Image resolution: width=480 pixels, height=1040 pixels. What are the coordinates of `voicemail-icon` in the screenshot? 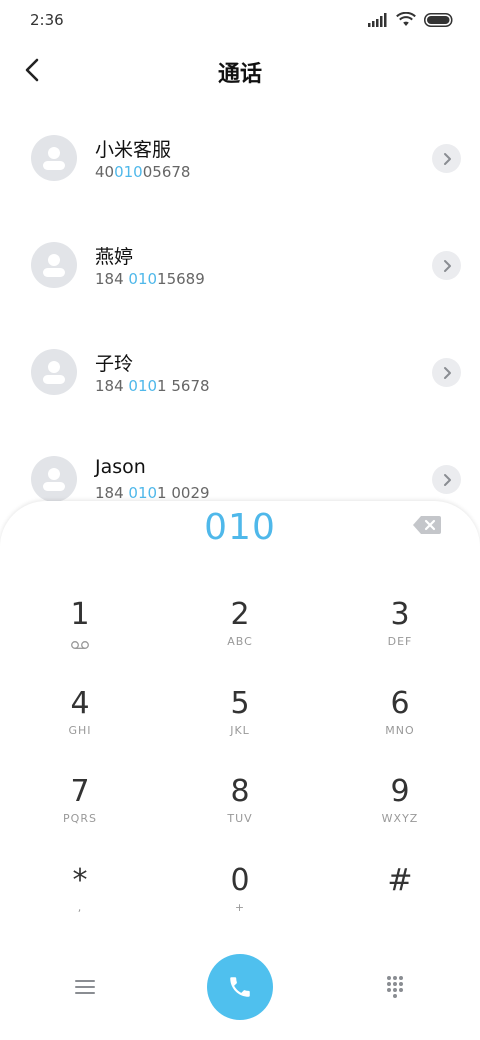 It's located at (80, 642).